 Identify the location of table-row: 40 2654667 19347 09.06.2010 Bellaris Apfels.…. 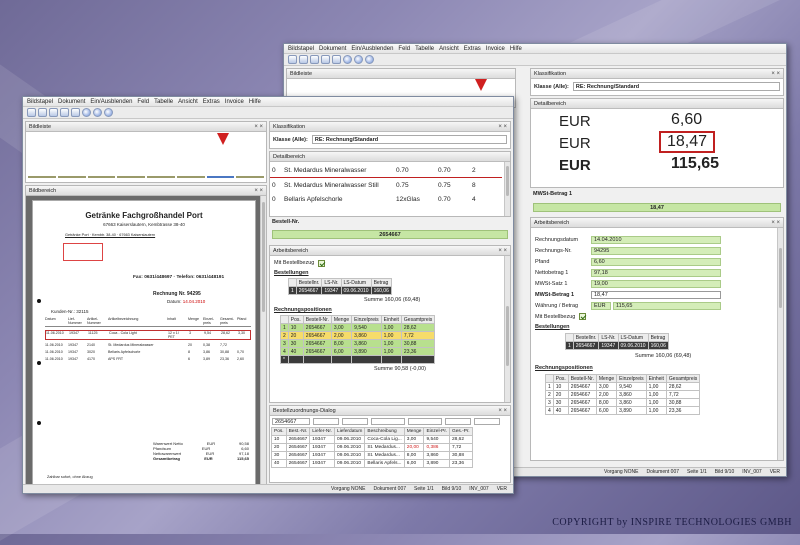
(372, 463).